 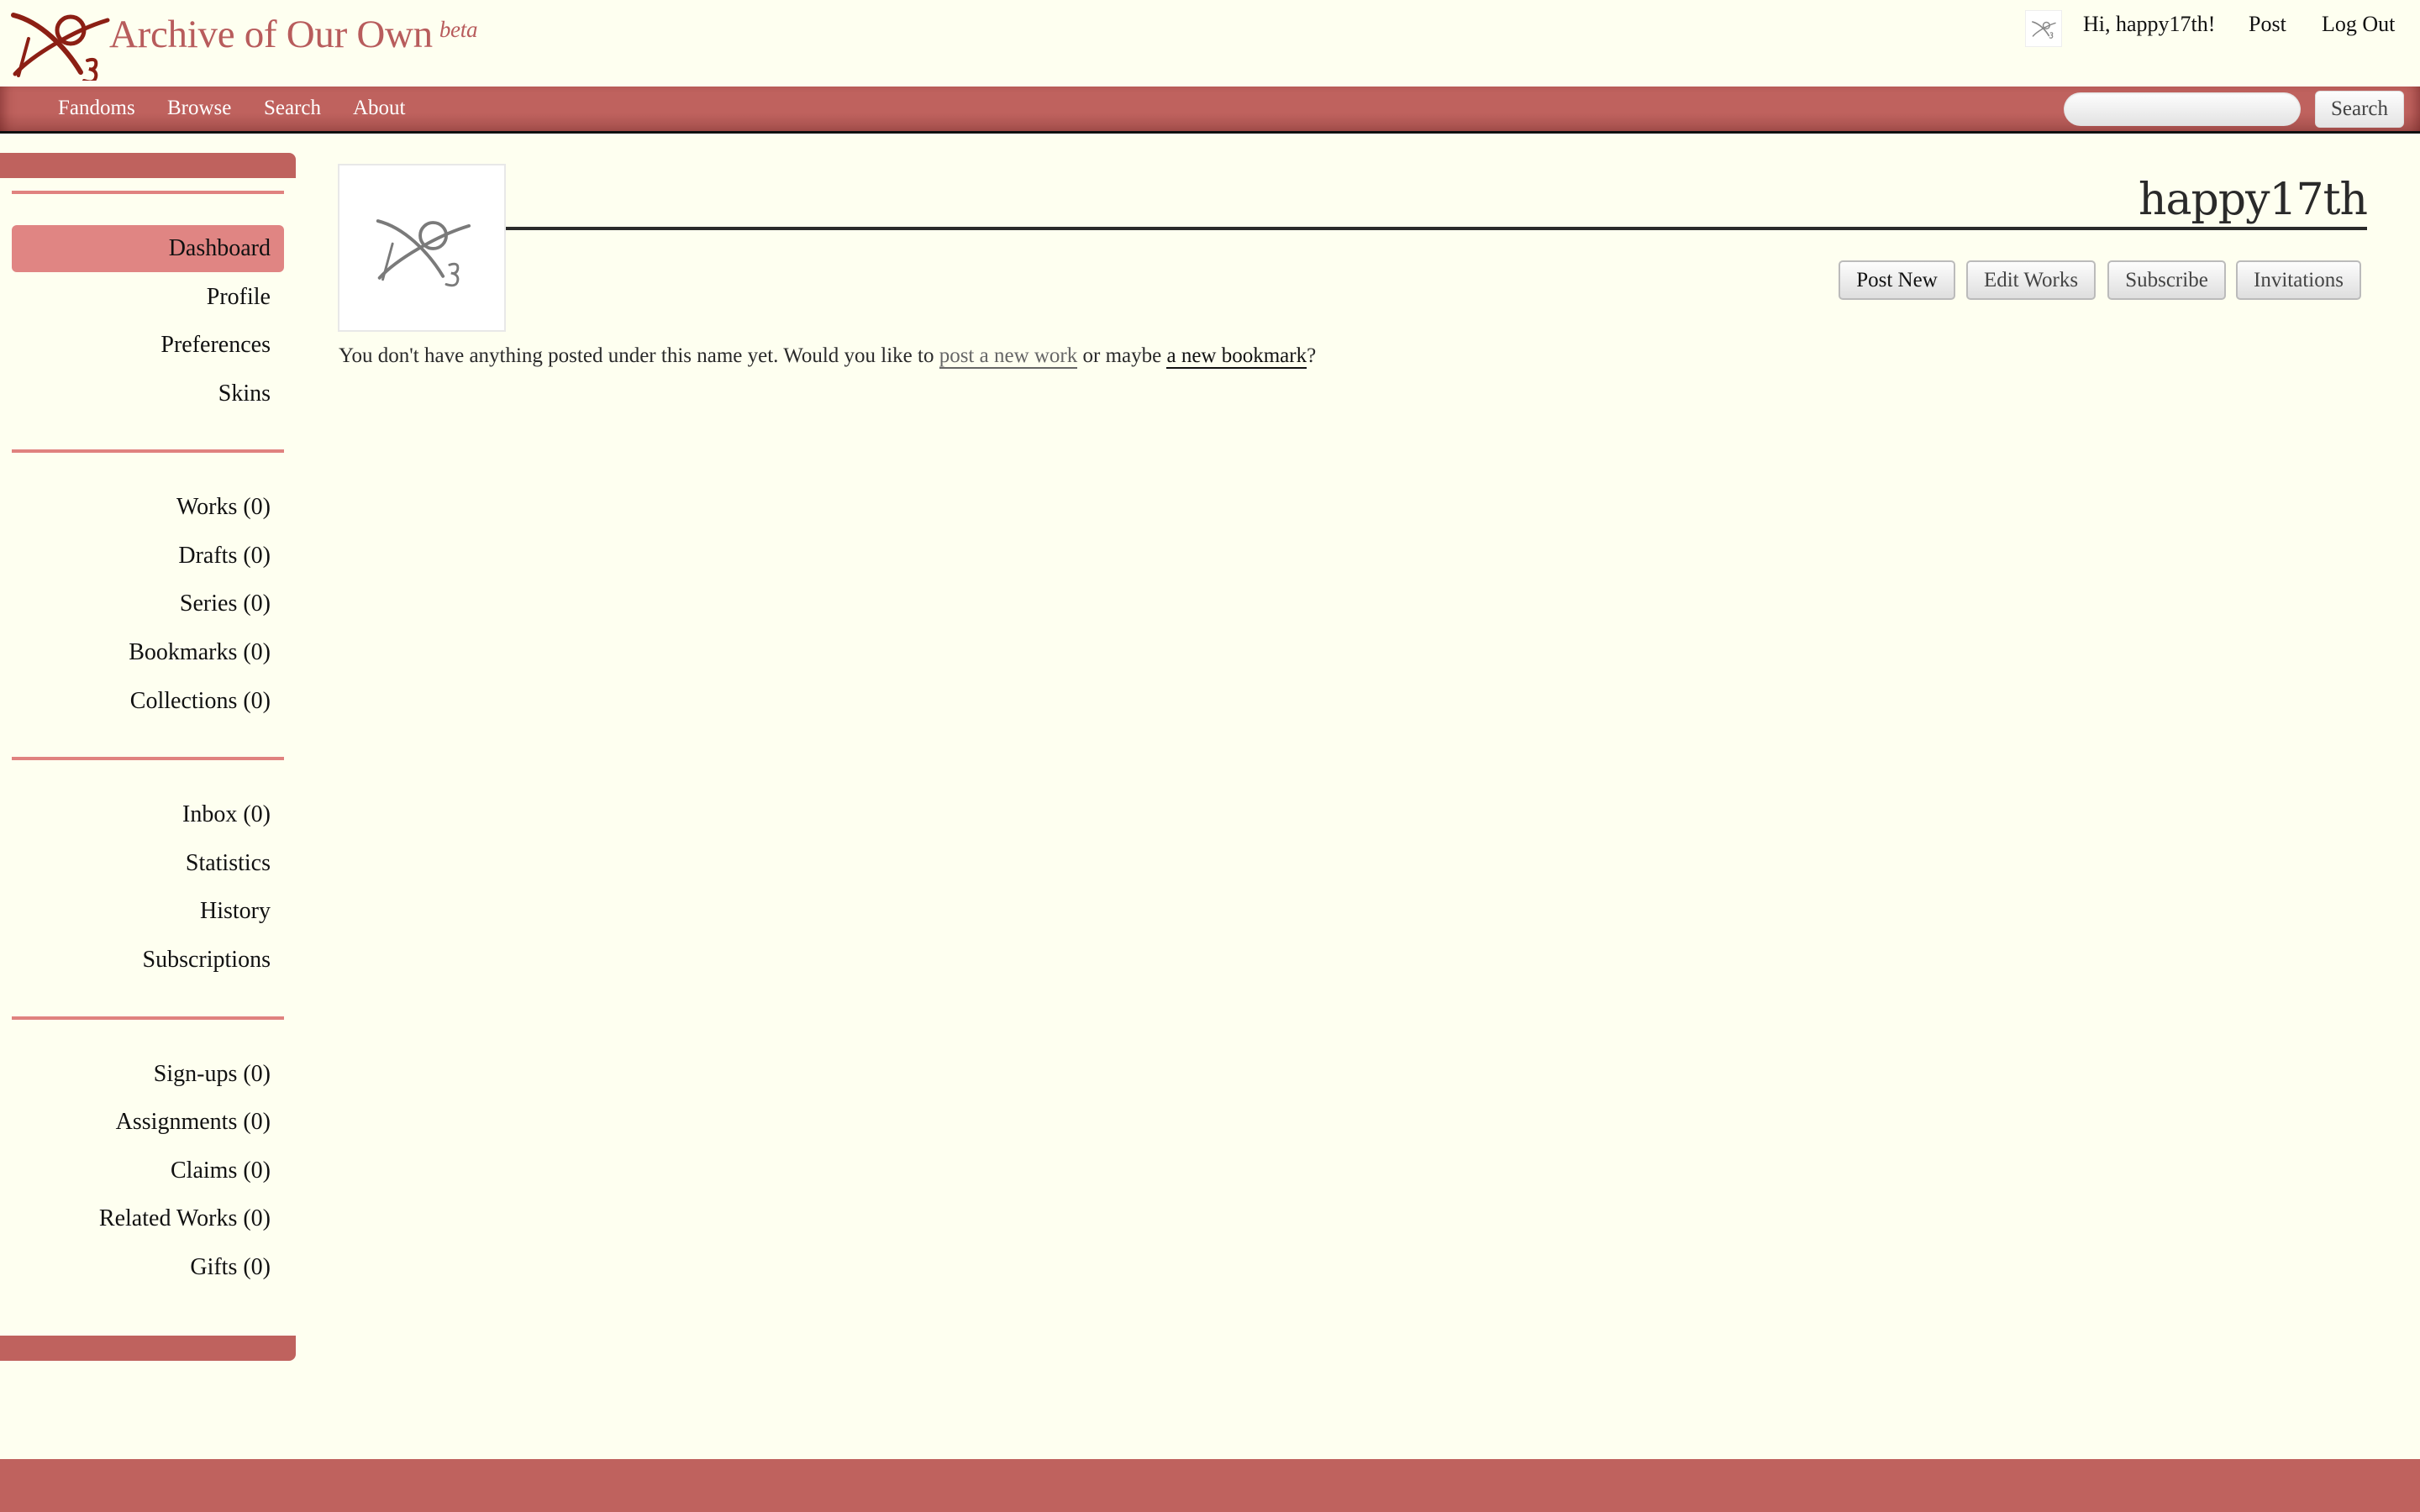 What do you see at coordinates (2031, 280) in the screenshot?
I see `edit-works-button: Edit Works` at bounding box center [2031, 280].